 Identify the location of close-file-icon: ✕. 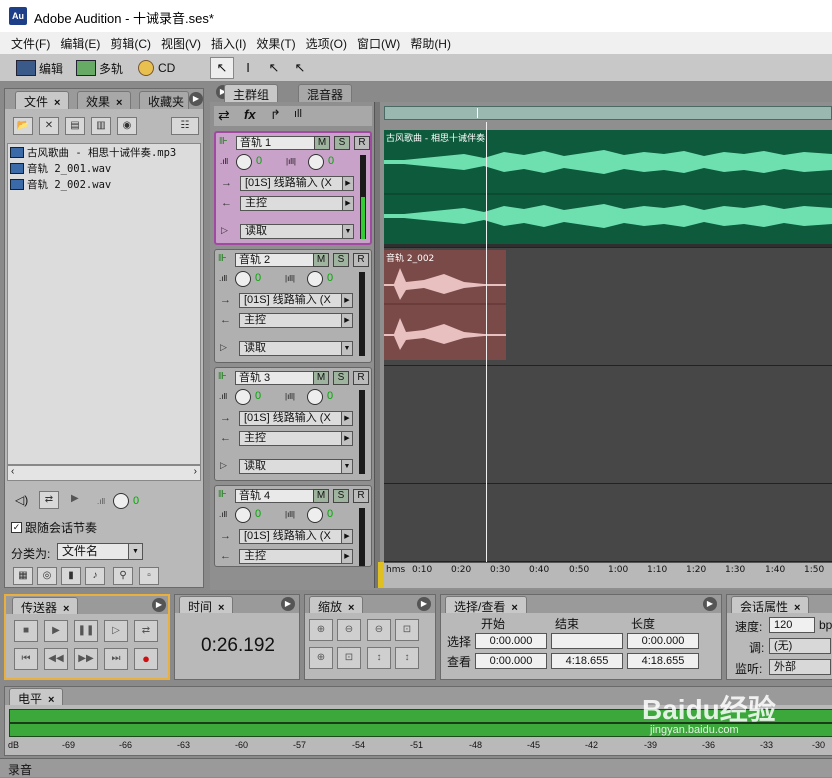
(49, 126).